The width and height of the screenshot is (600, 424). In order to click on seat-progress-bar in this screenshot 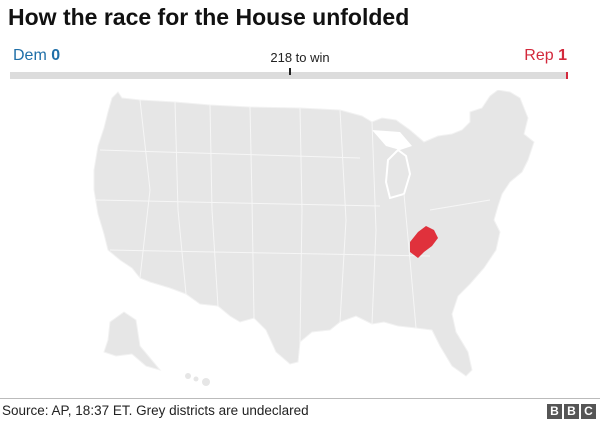, I will do `click(289, 73)`.